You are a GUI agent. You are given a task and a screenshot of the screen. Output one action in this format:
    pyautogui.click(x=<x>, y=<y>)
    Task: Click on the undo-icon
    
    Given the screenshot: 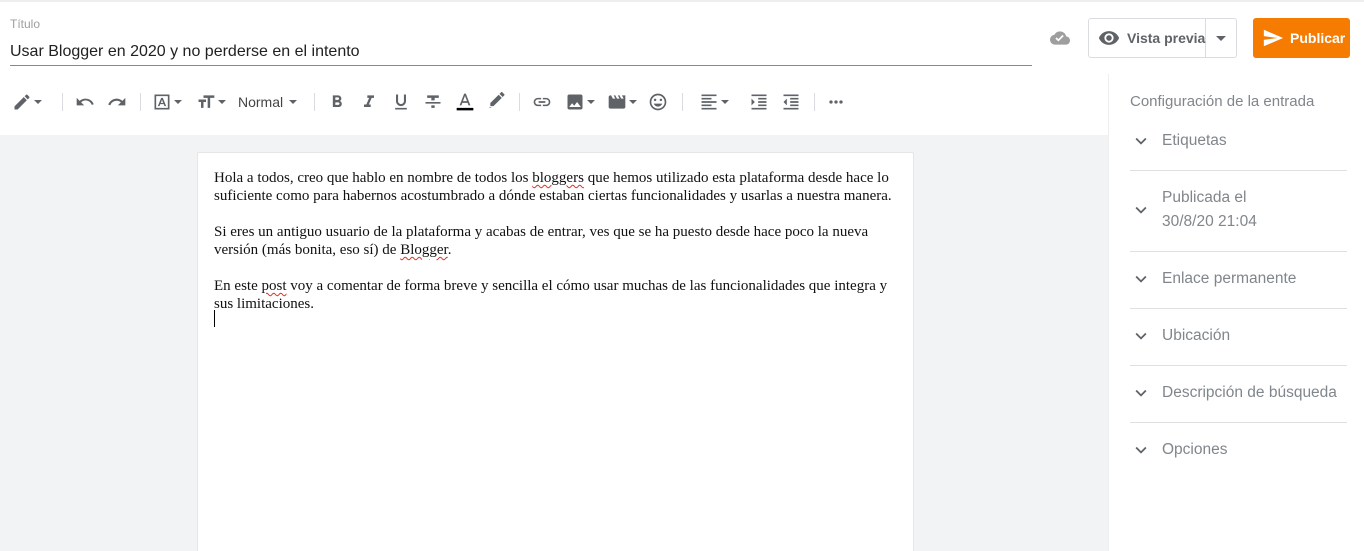 What is the action you would take?
    pyautogui.click(x=85, y=101)
    